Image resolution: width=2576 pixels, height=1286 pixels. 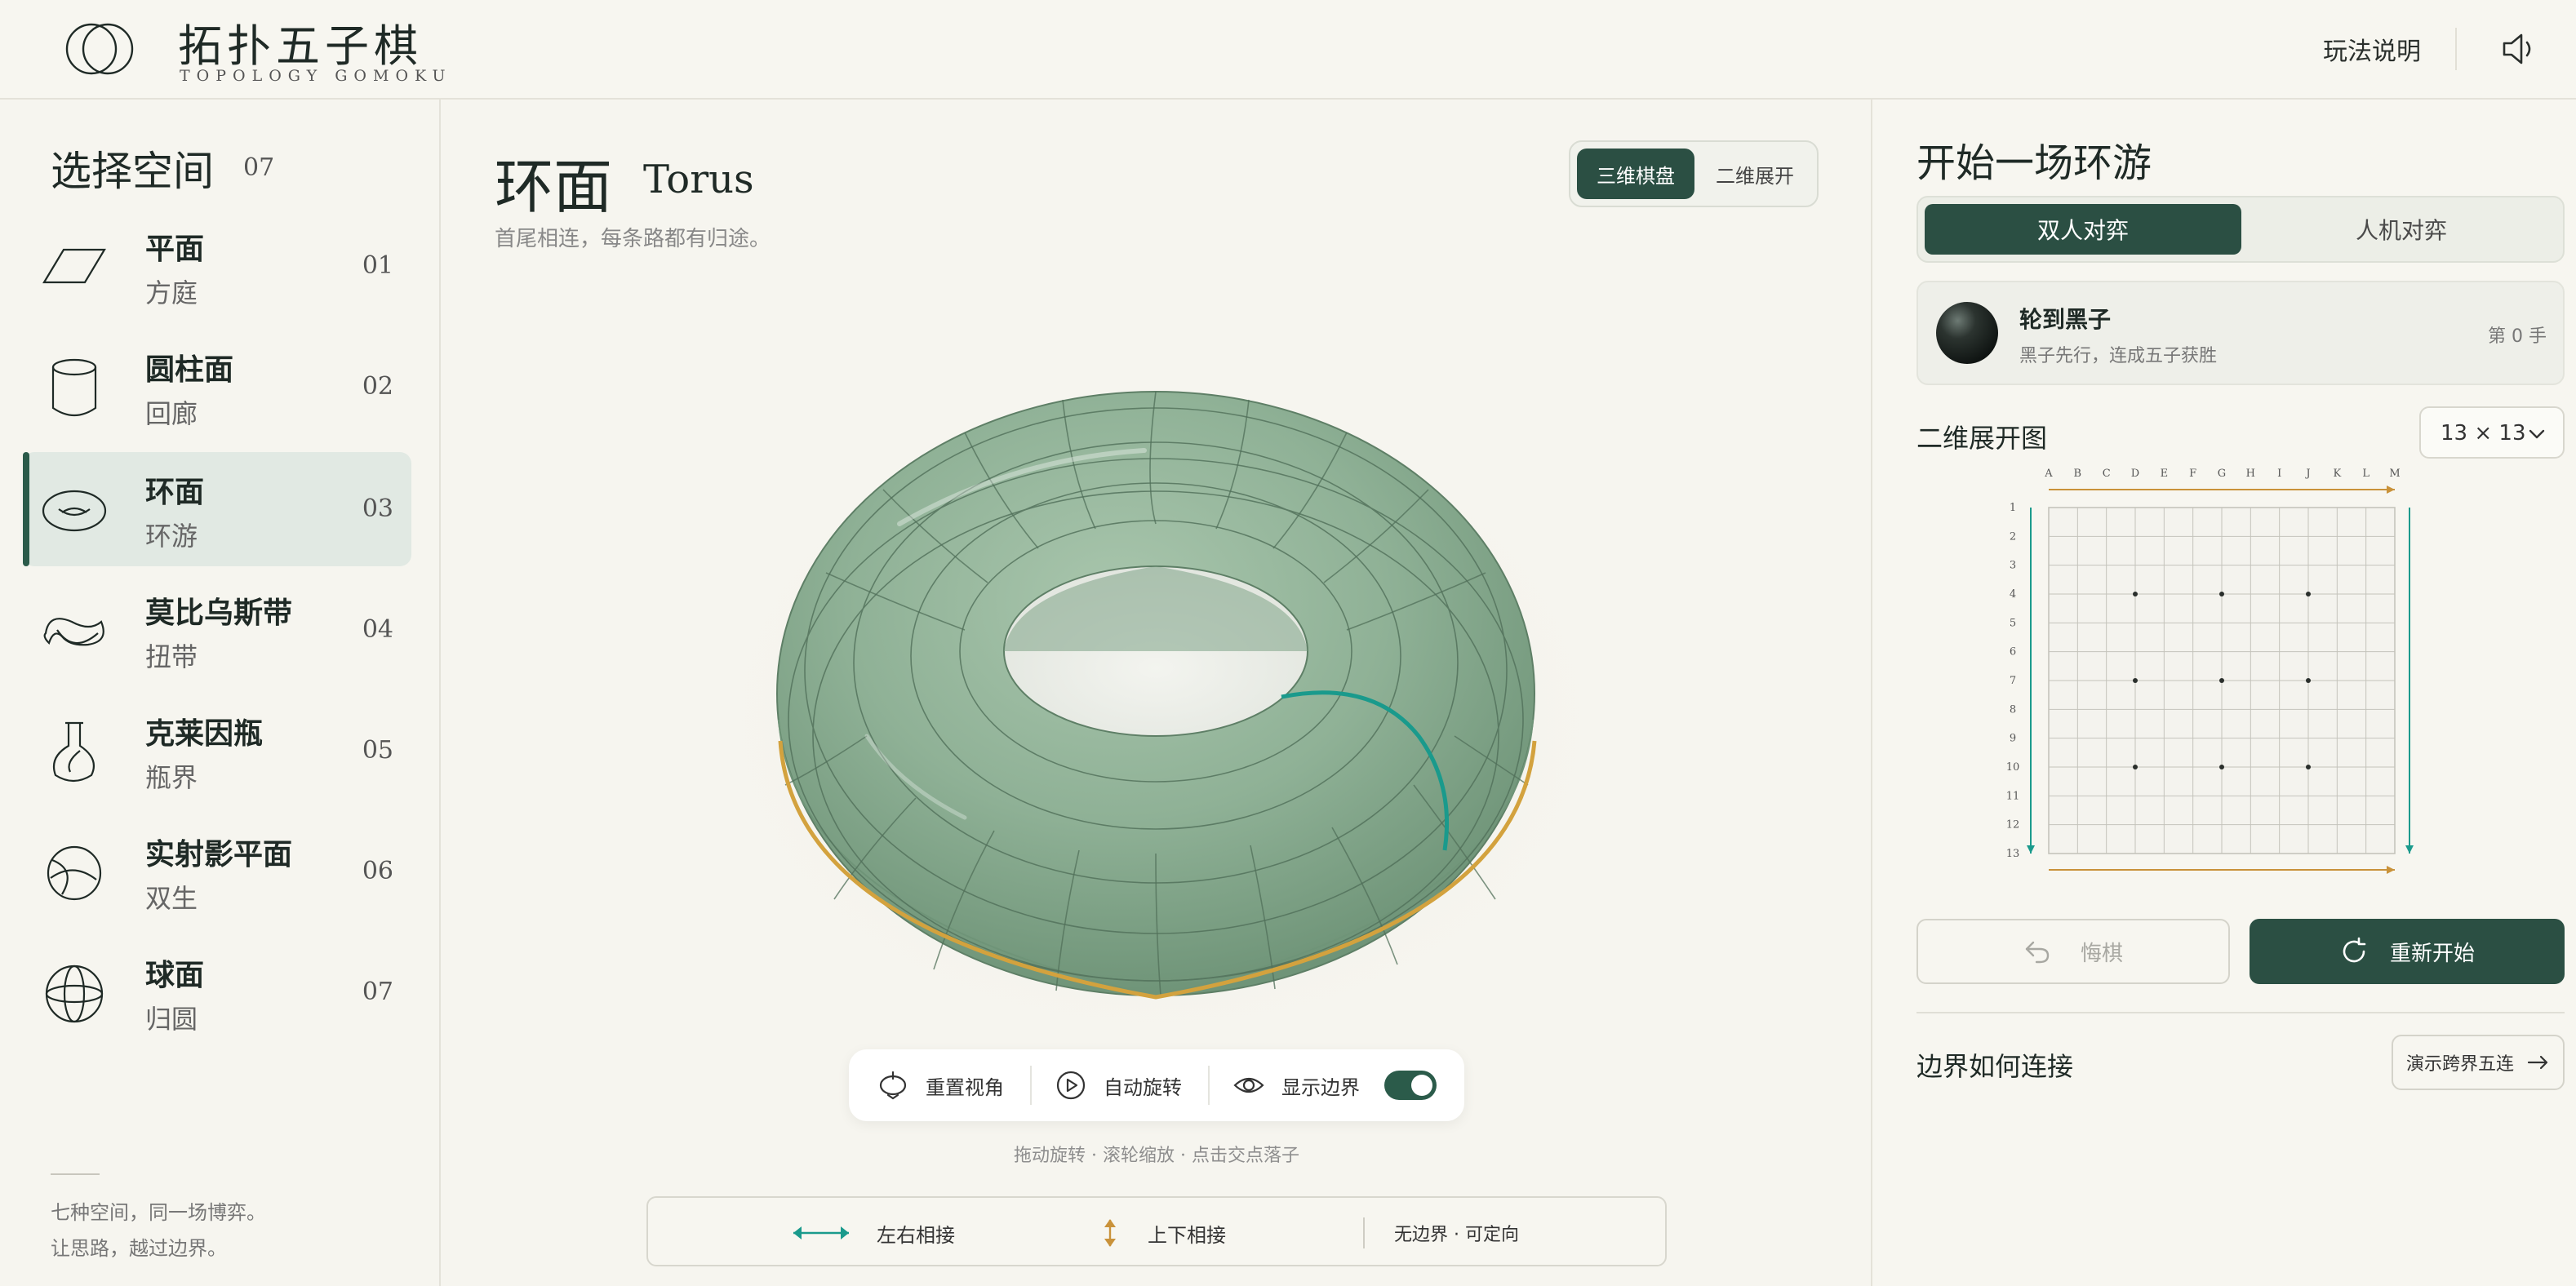 What do you see at coordinates (2034, 163) in the screenshot?
I see `panel-title: 开始一场环游` at bounding box center [2034, 163].